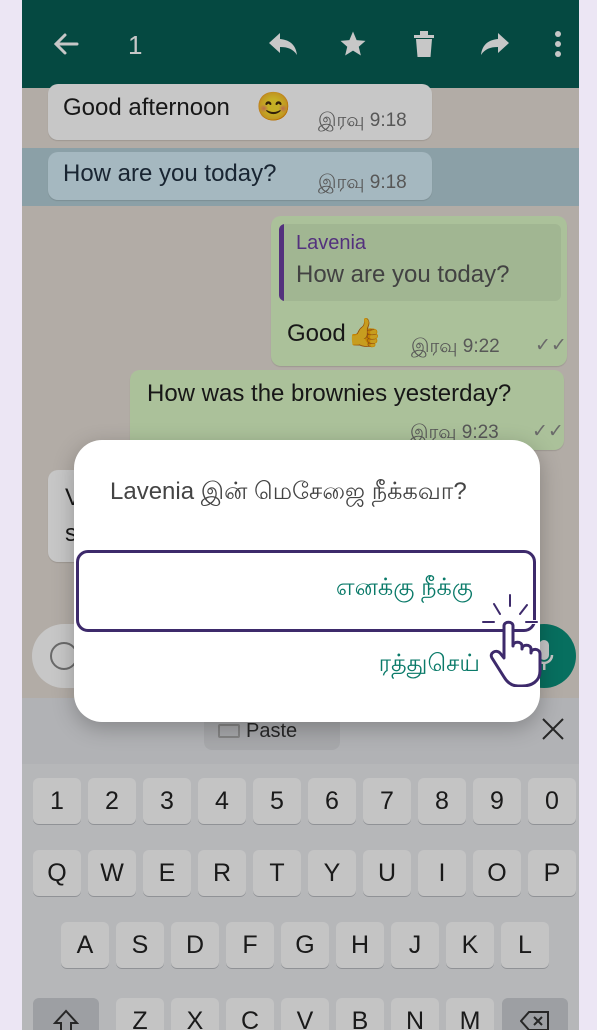 The image size is (597, 1030). Describe the element at coordinates (306, 591) in the screenshot. I see `delete-for-me-button: எனக்கு நீக்கு` at that location.